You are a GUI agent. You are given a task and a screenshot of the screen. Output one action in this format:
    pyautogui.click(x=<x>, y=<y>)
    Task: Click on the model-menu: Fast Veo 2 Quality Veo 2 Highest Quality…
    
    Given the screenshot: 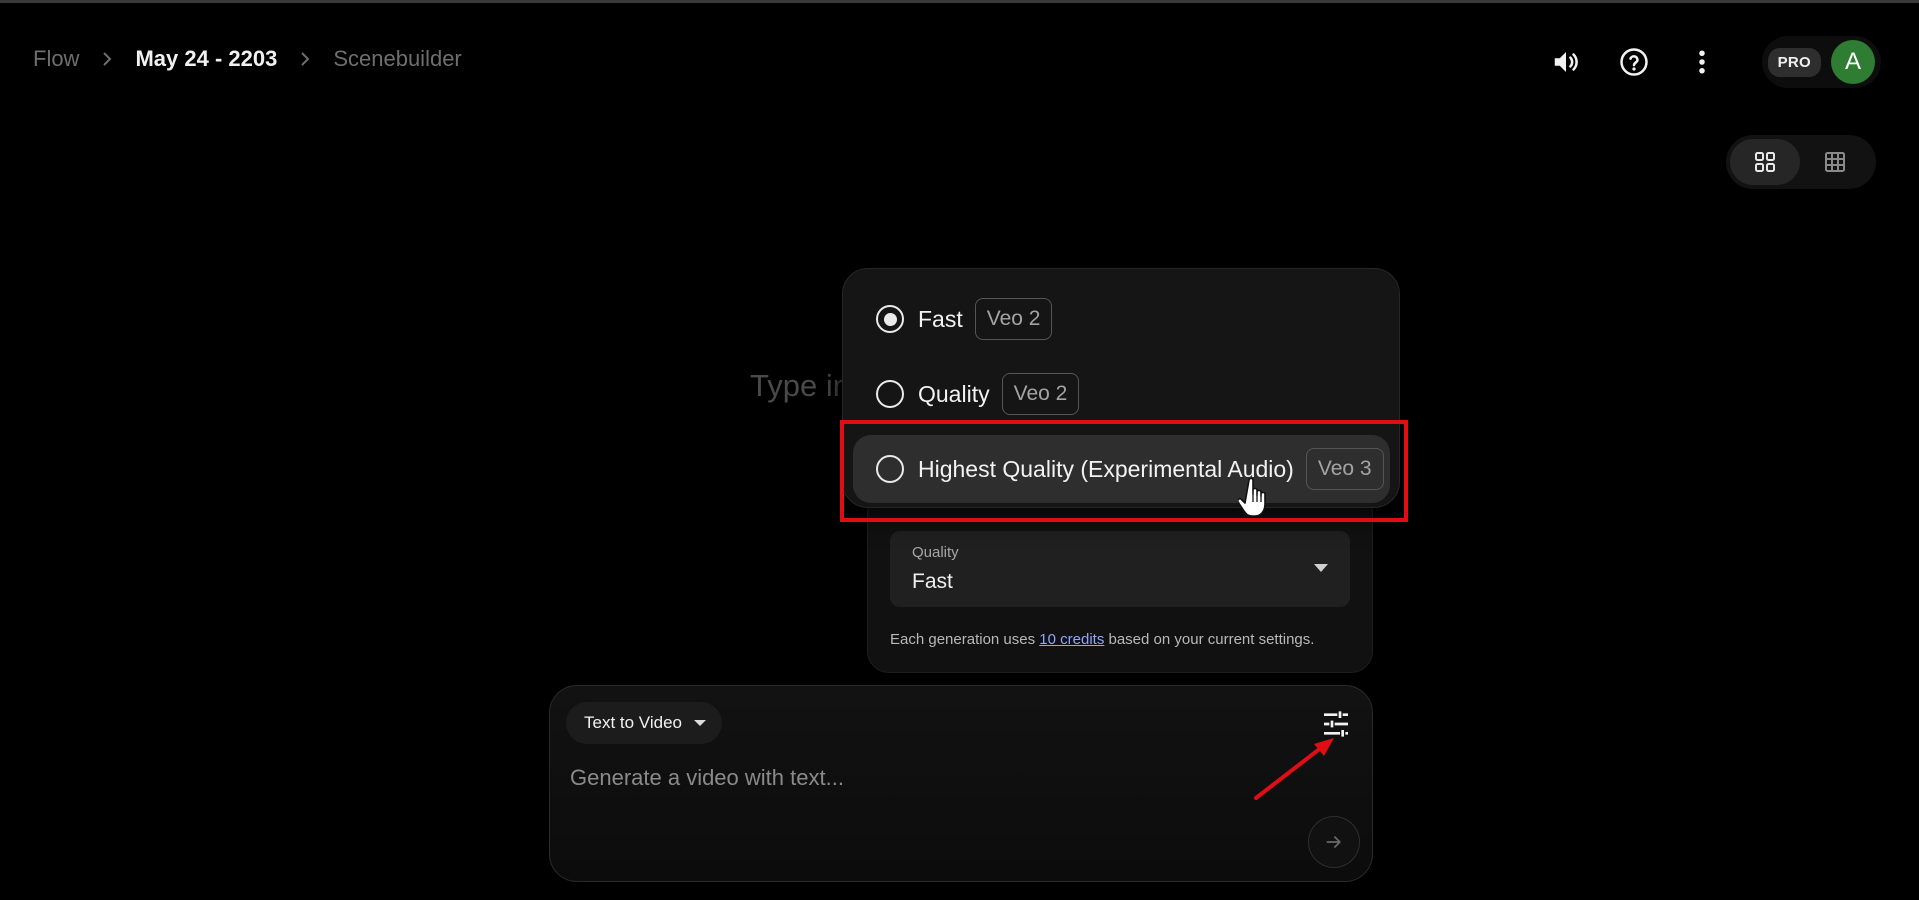 What is the action you would take?
    pyautogui.click(x=1121, y=388)
    